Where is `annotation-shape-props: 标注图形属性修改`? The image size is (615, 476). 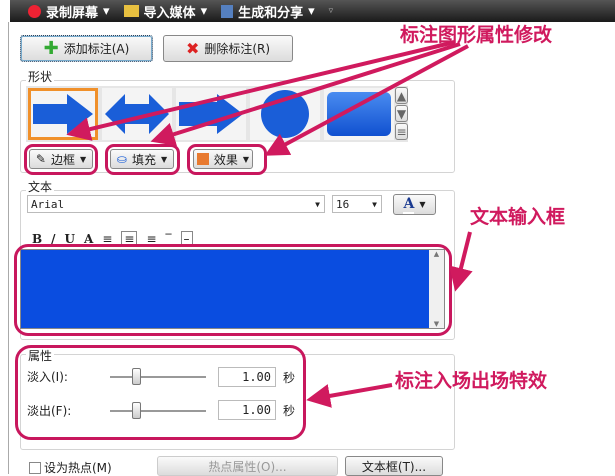 annotation-shape-props: 标注图形属性修改 is located at coordinates (476, 35).